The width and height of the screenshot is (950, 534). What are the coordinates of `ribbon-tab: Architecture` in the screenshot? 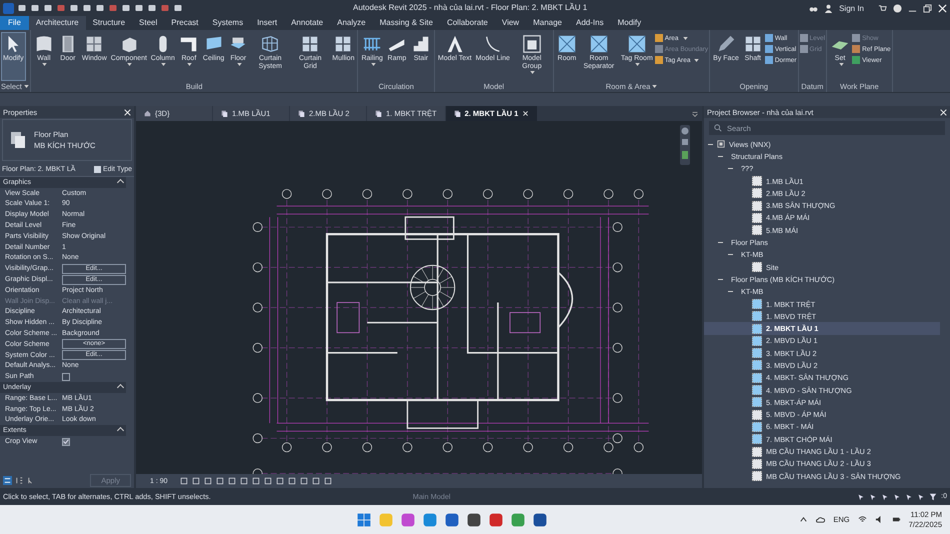 It's located at (57, 23).